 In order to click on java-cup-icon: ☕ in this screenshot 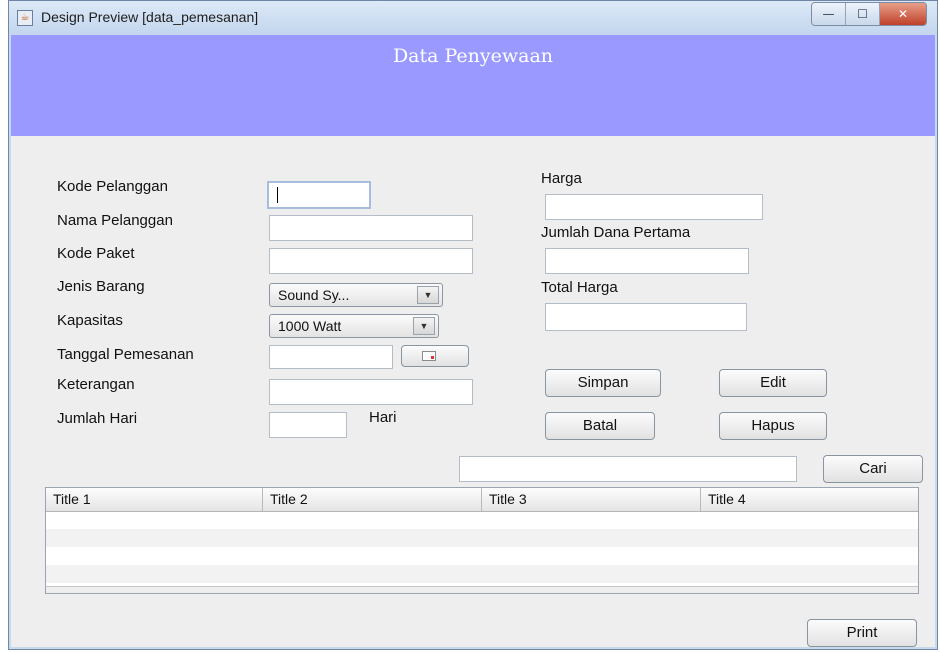, I will do `click(25, 18)`.